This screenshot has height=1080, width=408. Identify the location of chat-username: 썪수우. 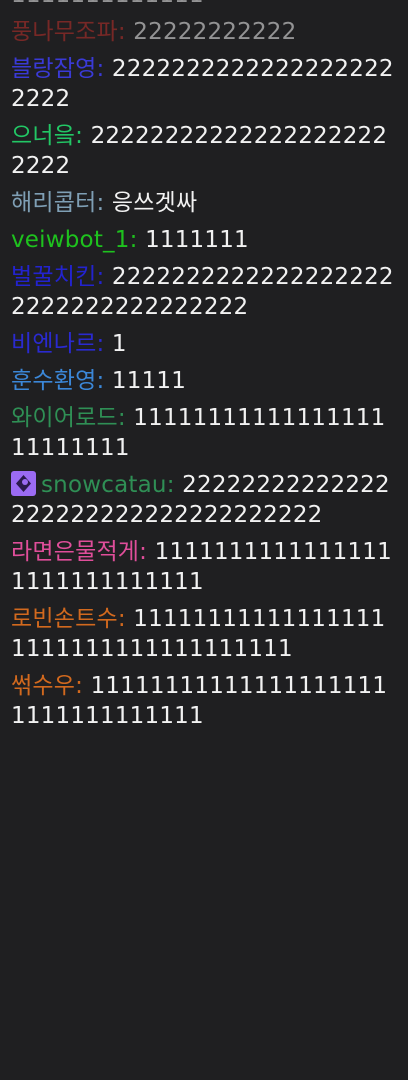
(43, 686).